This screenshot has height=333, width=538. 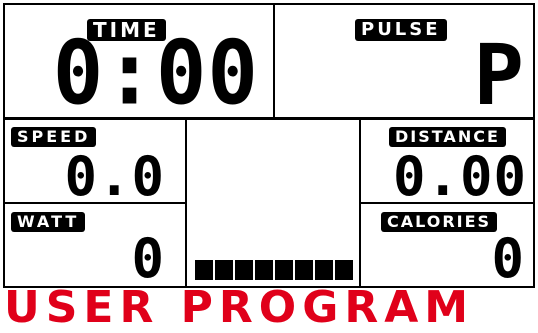 I want to click on speed-value: 0.0, so click(x=114, y=176).